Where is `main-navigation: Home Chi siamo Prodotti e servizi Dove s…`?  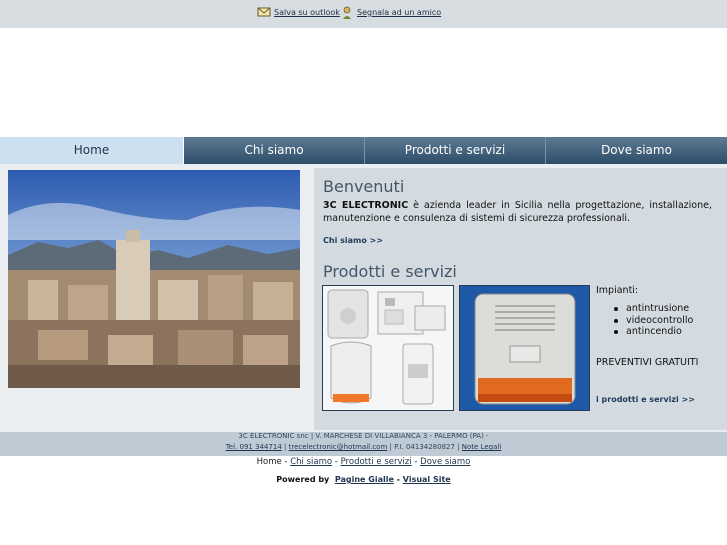
main-navigation: Home Chi siamo Prodotti e servizi Dove s… is located at coordinates (363, 150).